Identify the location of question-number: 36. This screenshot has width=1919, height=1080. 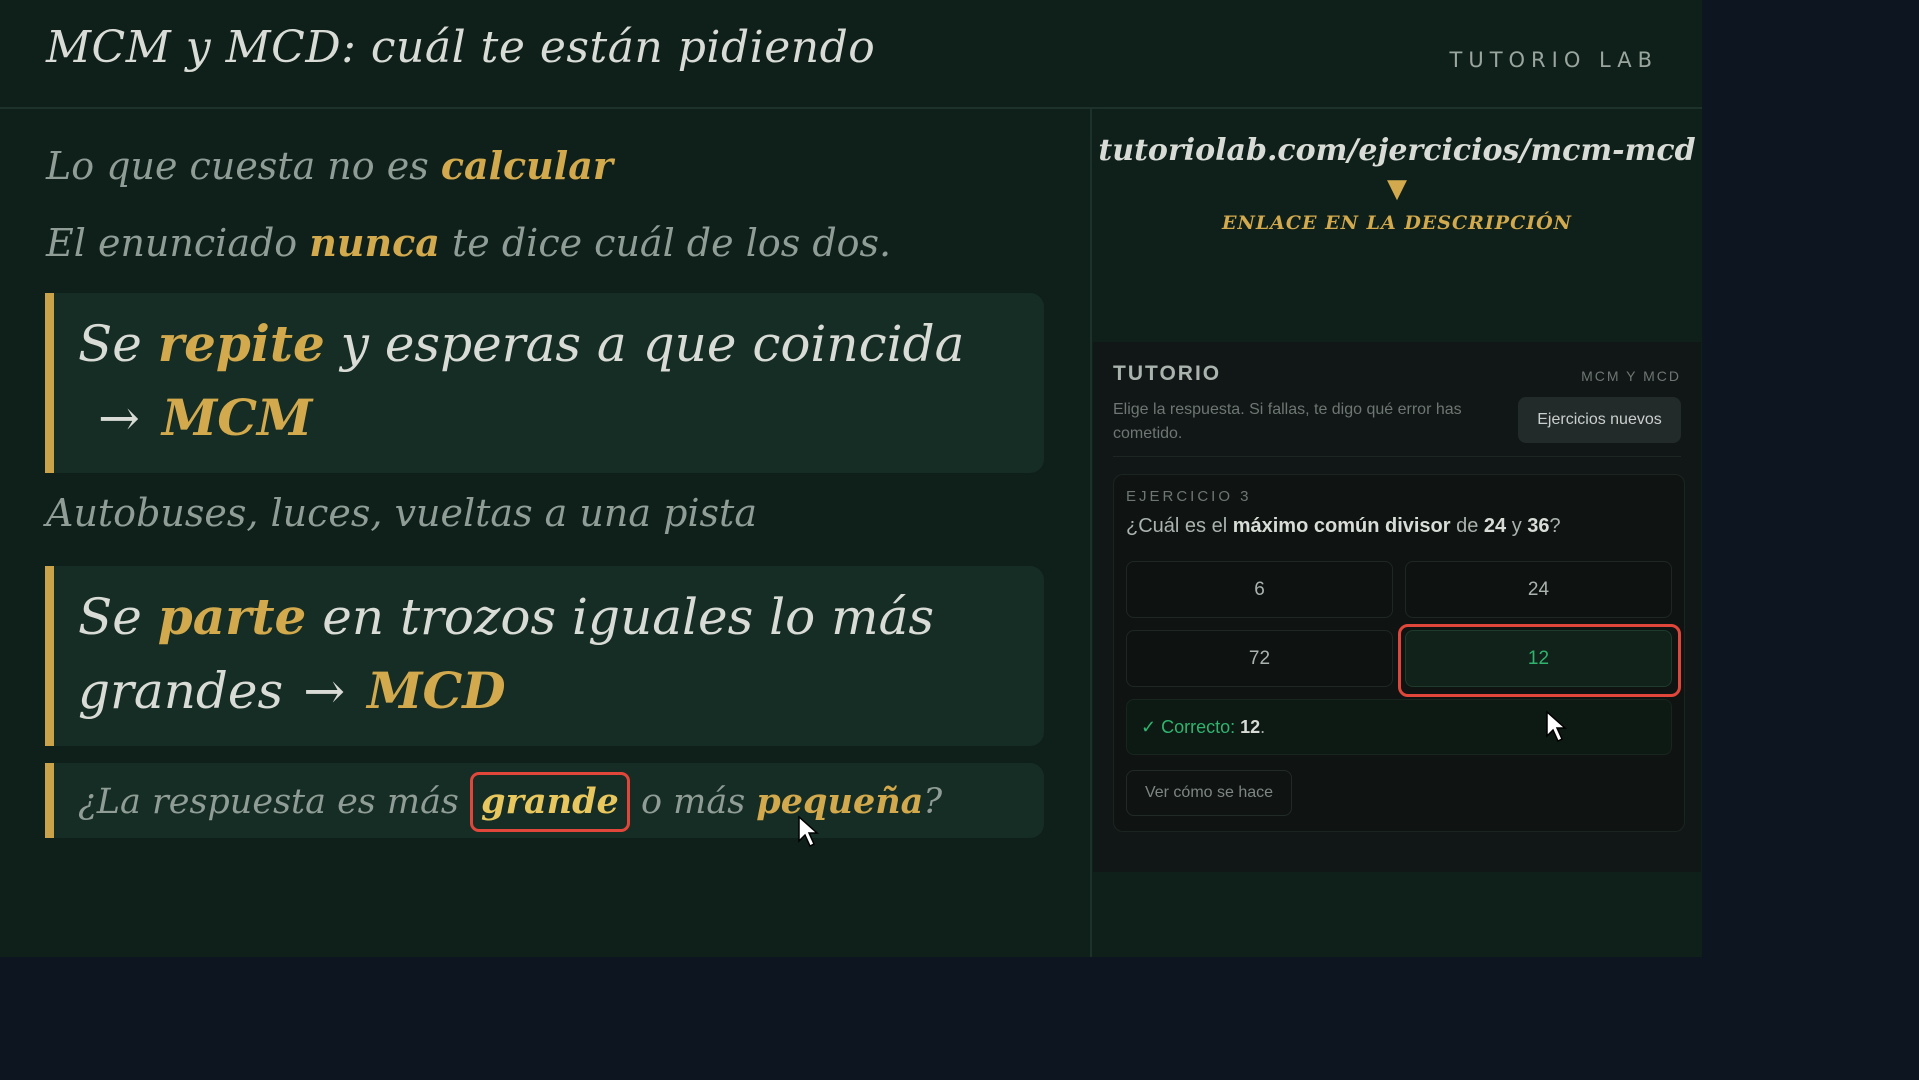
(1538, 526).